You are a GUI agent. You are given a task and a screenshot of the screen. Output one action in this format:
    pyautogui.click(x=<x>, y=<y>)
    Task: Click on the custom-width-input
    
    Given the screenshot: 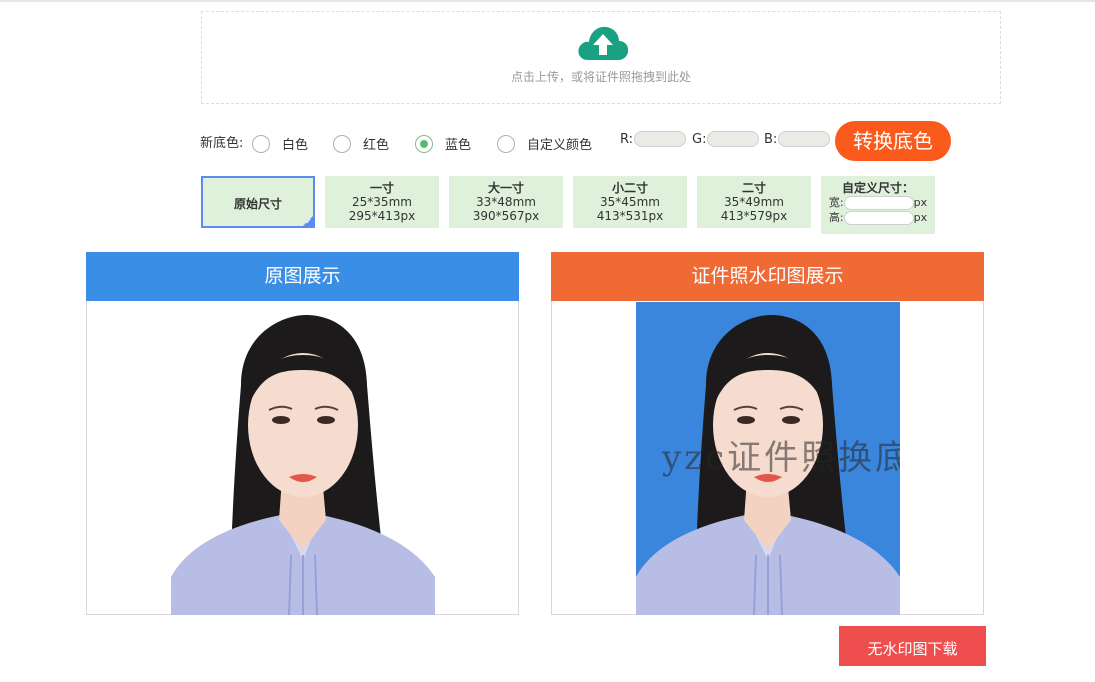 What is the action you would take?
    pyautogui.click(x=878, y=203)
    